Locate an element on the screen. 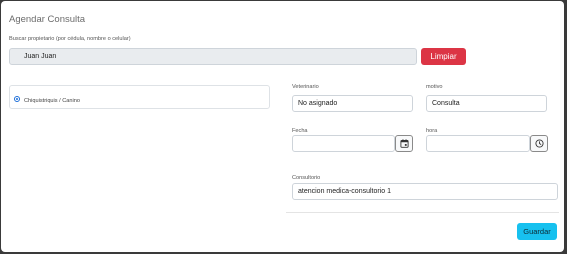  calendar-button is located at coordinates (404, 143).